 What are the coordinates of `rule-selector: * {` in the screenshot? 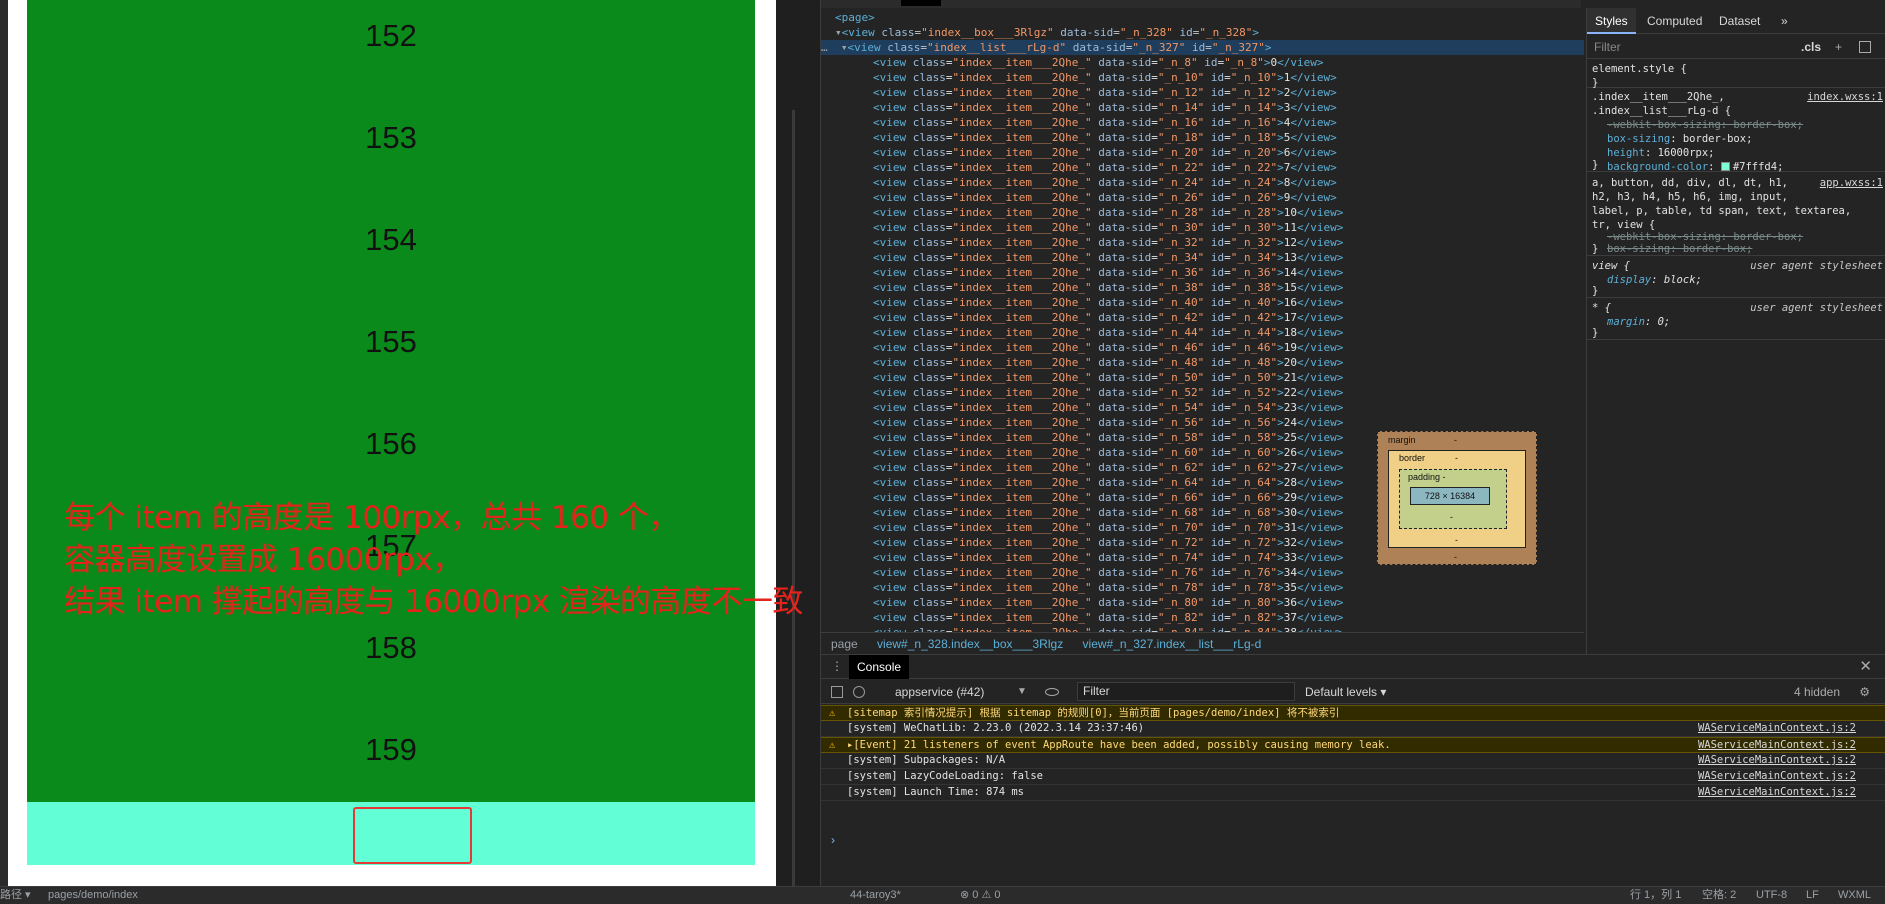 It's located at (1601, 308).